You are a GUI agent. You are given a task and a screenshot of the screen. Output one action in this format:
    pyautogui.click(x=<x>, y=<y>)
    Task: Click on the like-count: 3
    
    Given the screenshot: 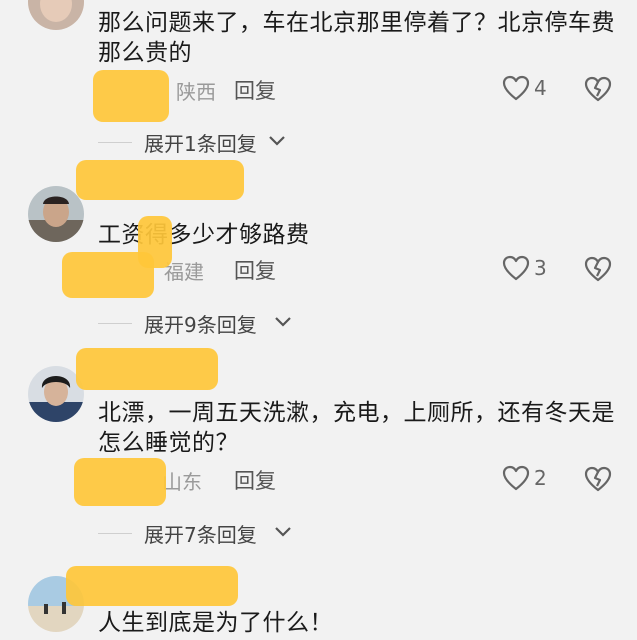 What is the action you would take?
    pyautogui.click(x=540, y=268)
    